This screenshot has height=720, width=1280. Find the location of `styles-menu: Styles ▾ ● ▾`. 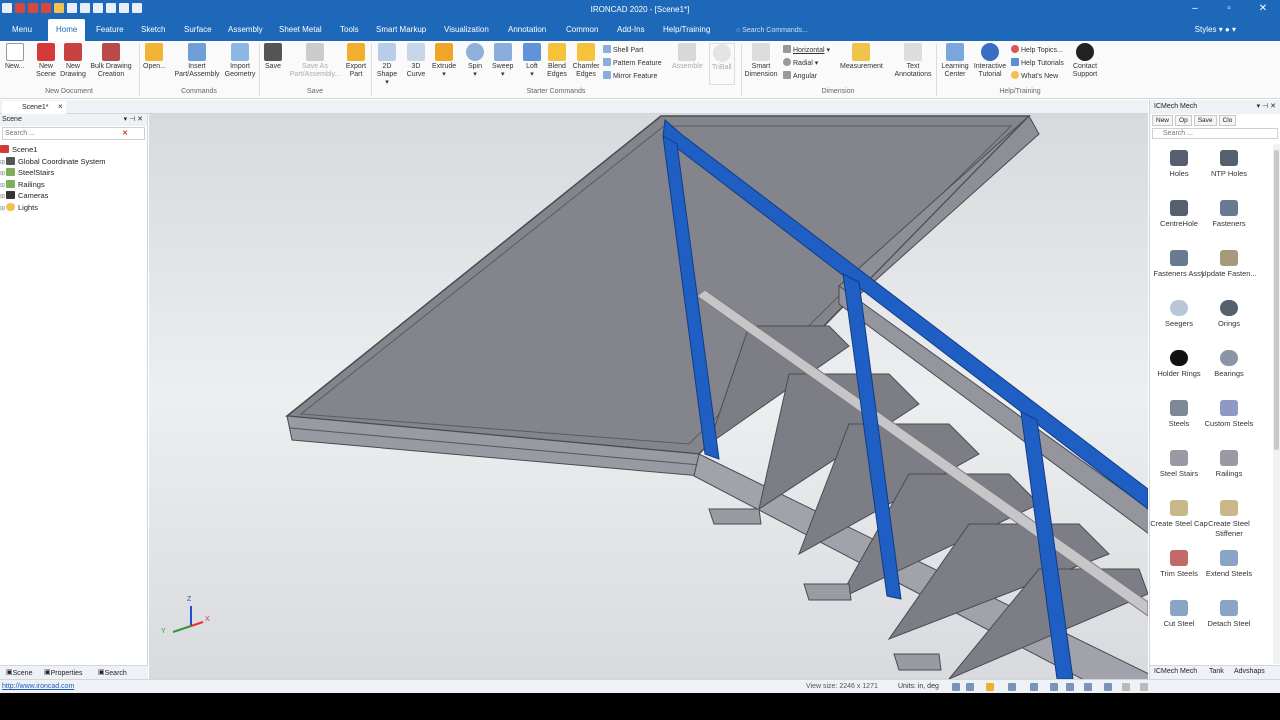

styles-menu: Styles ▾ ● ▾ is located at coordinates (1215, 30).